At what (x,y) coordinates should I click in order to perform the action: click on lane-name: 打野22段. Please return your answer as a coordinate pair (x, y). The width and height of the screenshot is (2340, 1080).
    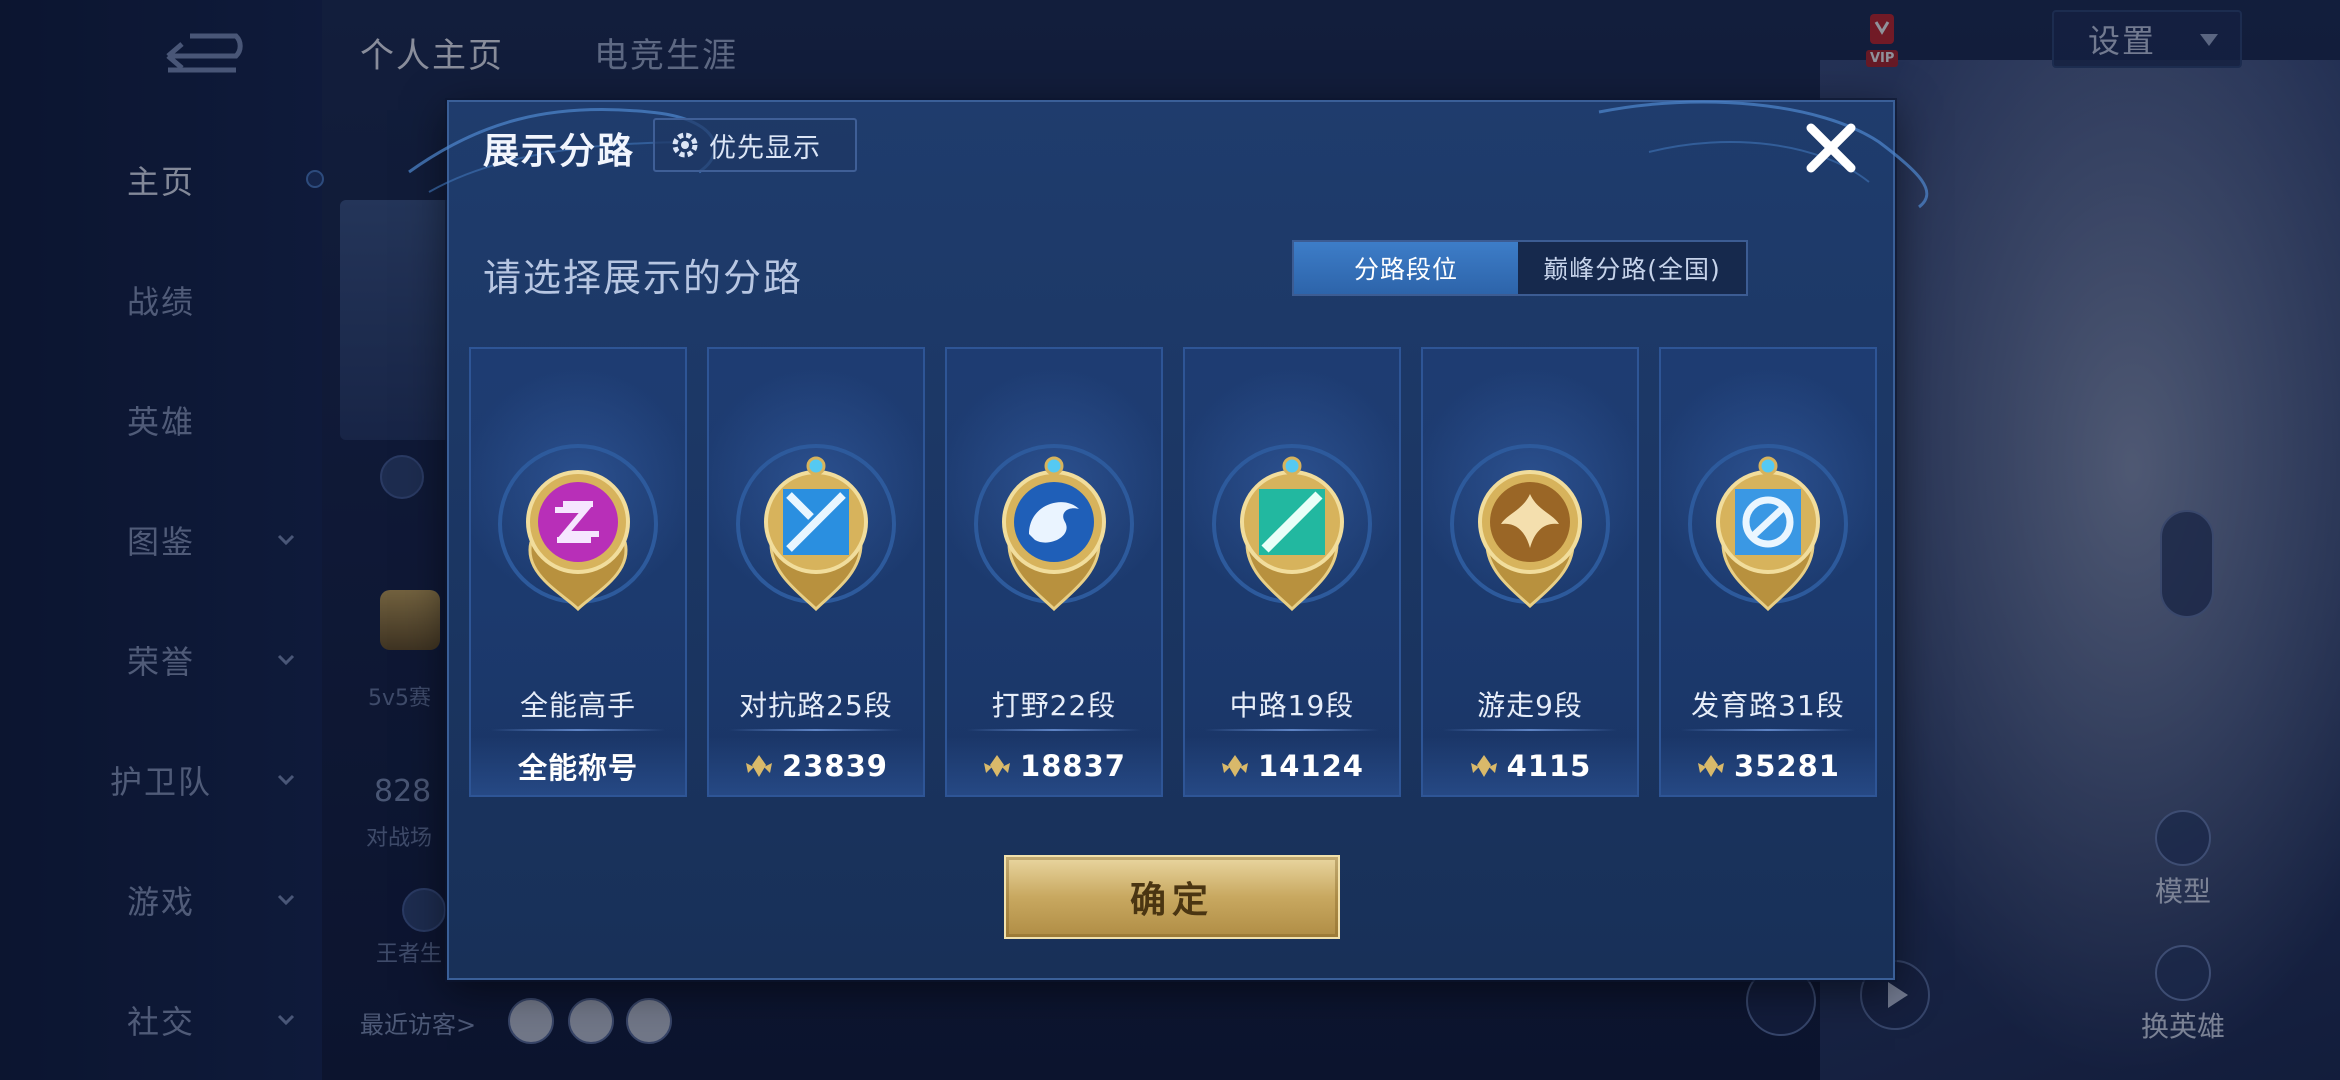
    Looking at the image, I should click on (1054, 705).